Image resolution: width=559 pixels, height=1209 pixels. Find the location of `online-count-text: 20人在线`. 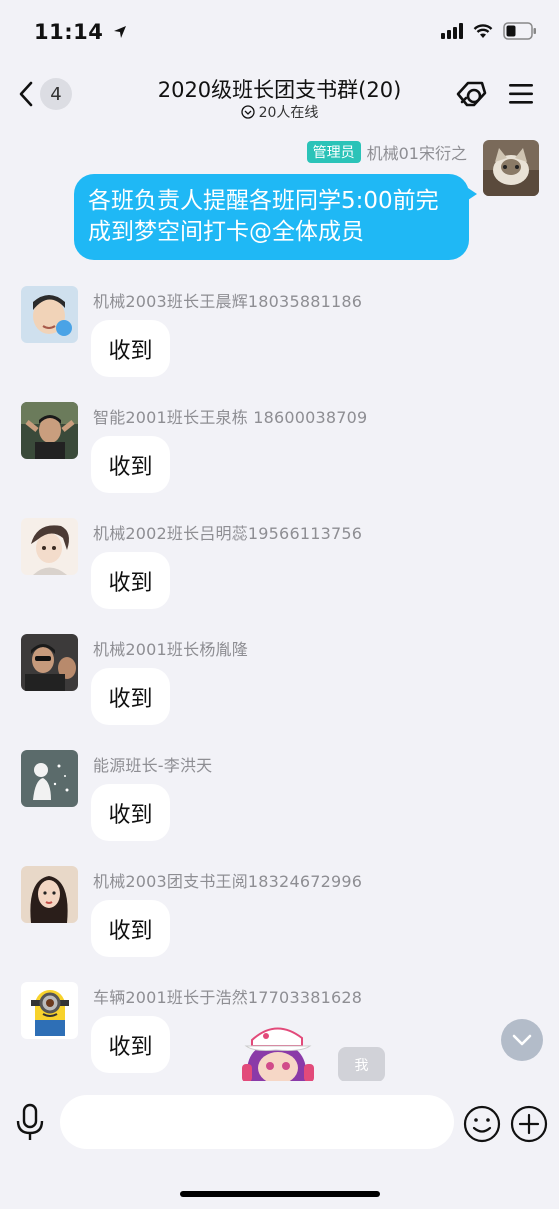

online-count-text: 20人在线 is located at coordinates (288, 113).